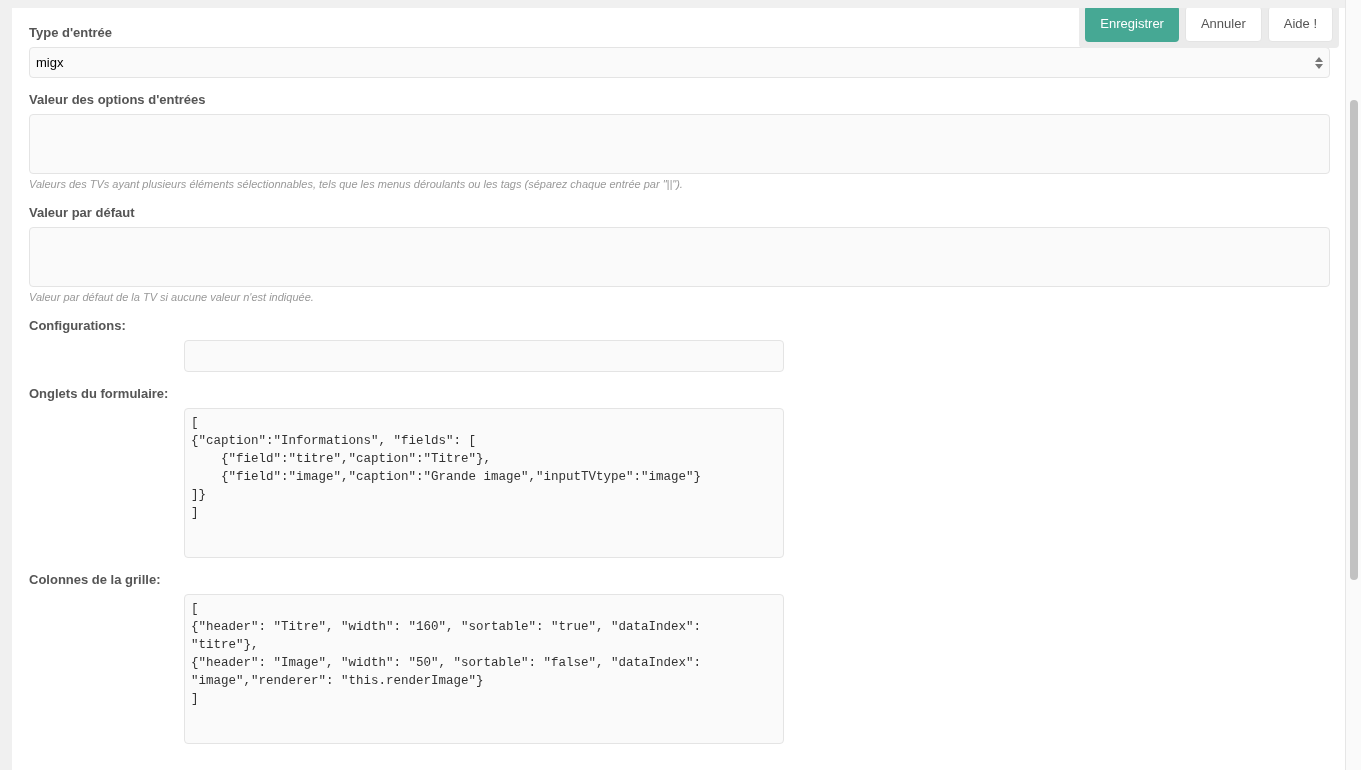  What do you see at coordinates (1319, 62) in the screenshot?
I see `sort-arrows-icon` at bounding box center [1319, 62].